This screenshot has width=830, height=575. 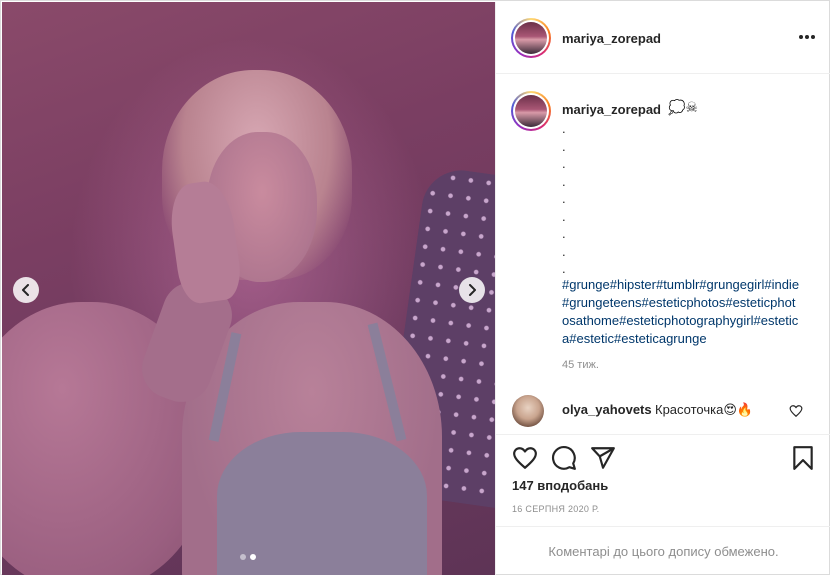 What do you see at coordinates (531, 111) in the screenshot?
I see `caption-avatar` at bounding box center [531, 111].